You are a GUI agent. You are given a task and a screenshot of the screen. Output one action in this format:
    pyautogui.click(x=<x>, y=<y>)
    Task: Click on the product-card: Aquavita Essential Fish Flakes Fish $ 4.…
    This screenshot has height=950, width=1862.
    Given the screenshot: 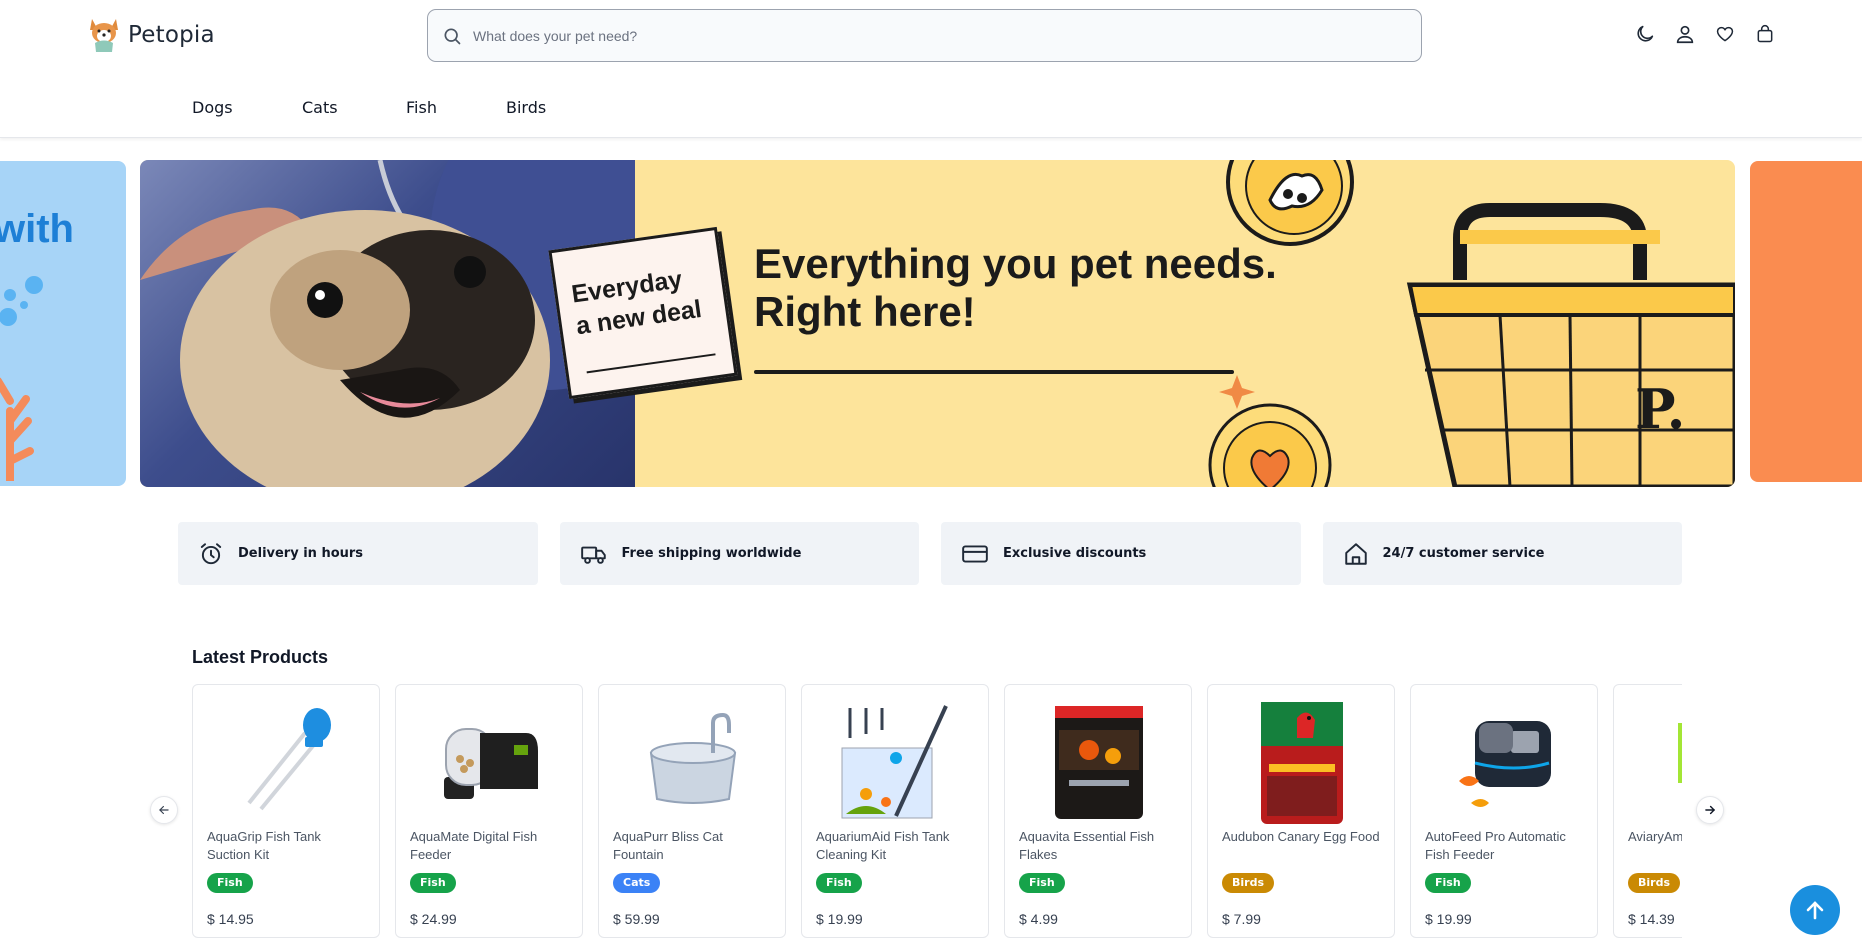 What is the action you would take?
    pyautogui.click(x=1098, y=811)
    